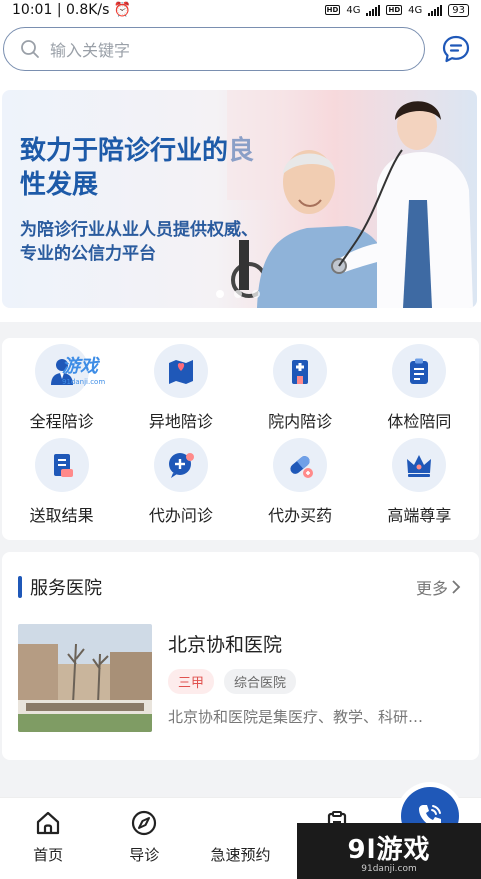 The height and width of the screenshot is (879, 481). I want to click on network-label-1: 4G, so click(353, 10).